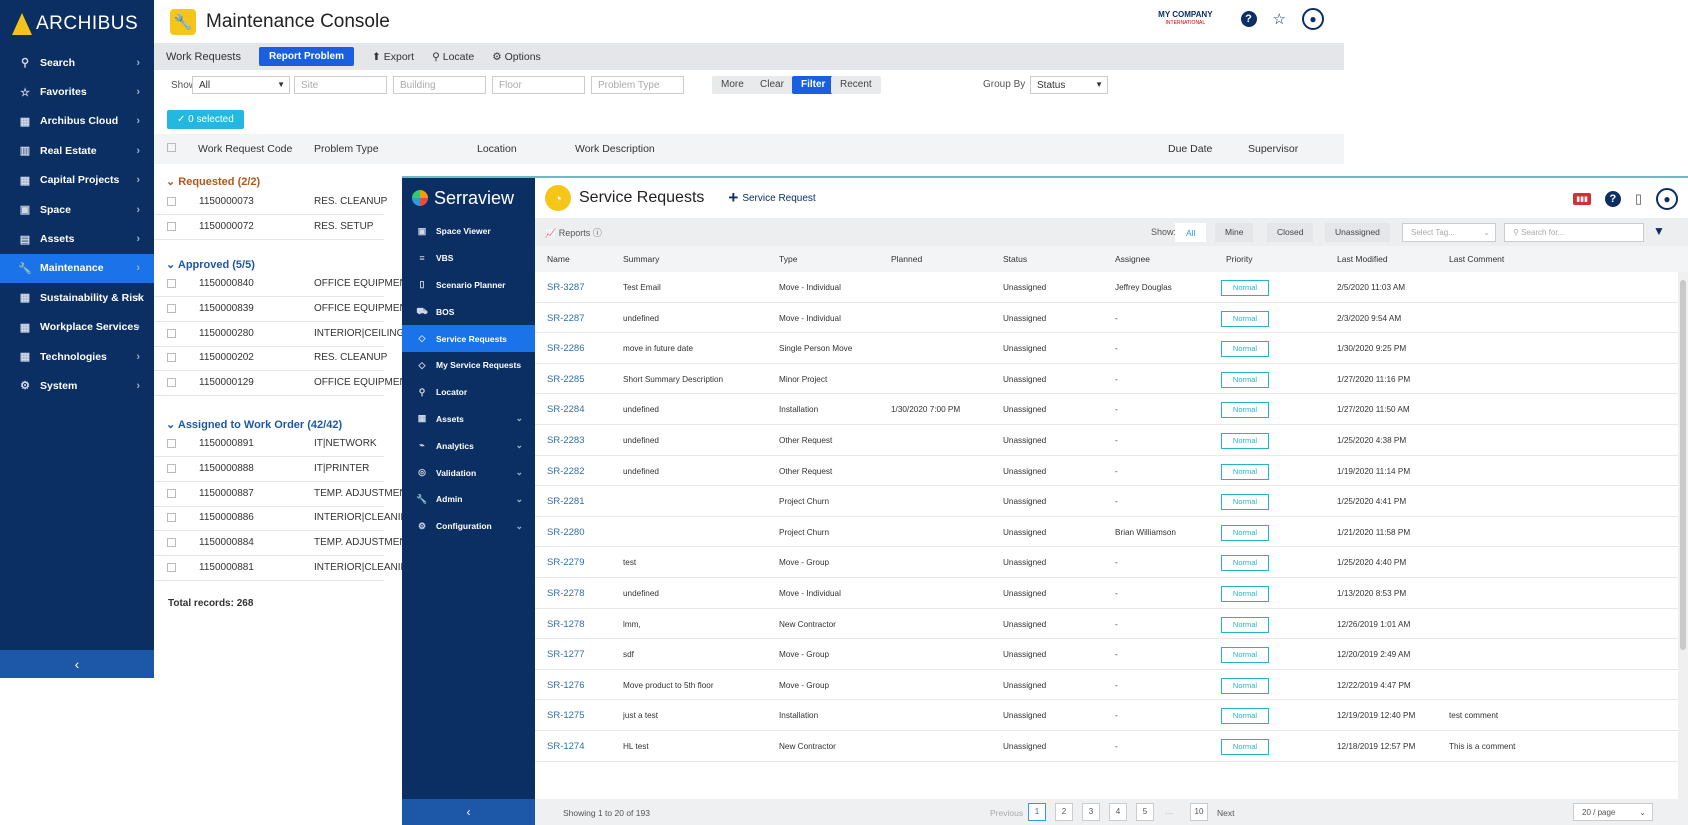 The width and height of the screenshot is (1688, 825). I want to click on sidebar-item-assets: ▦ Assets ⌄, so click(468, 419).